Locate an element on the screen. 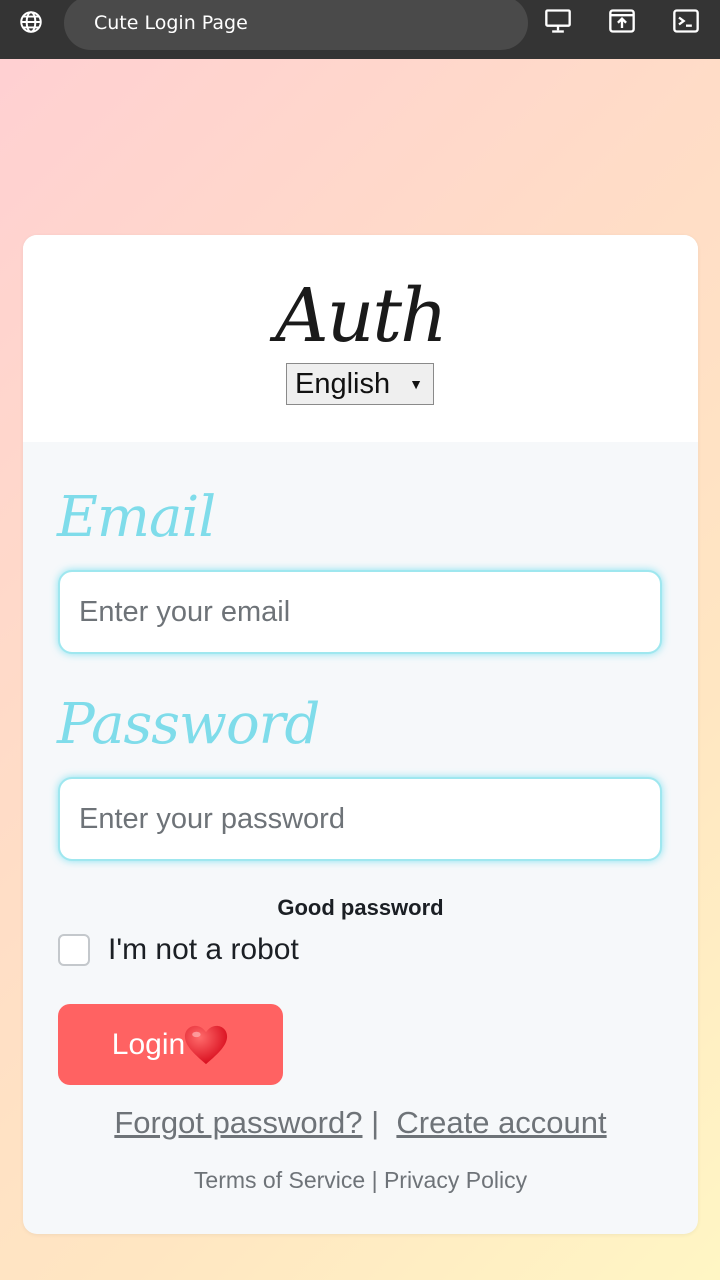 The width and height of the screenshot is (720, 1280). password-input: Enter your password is located at coordinates (360, 819).